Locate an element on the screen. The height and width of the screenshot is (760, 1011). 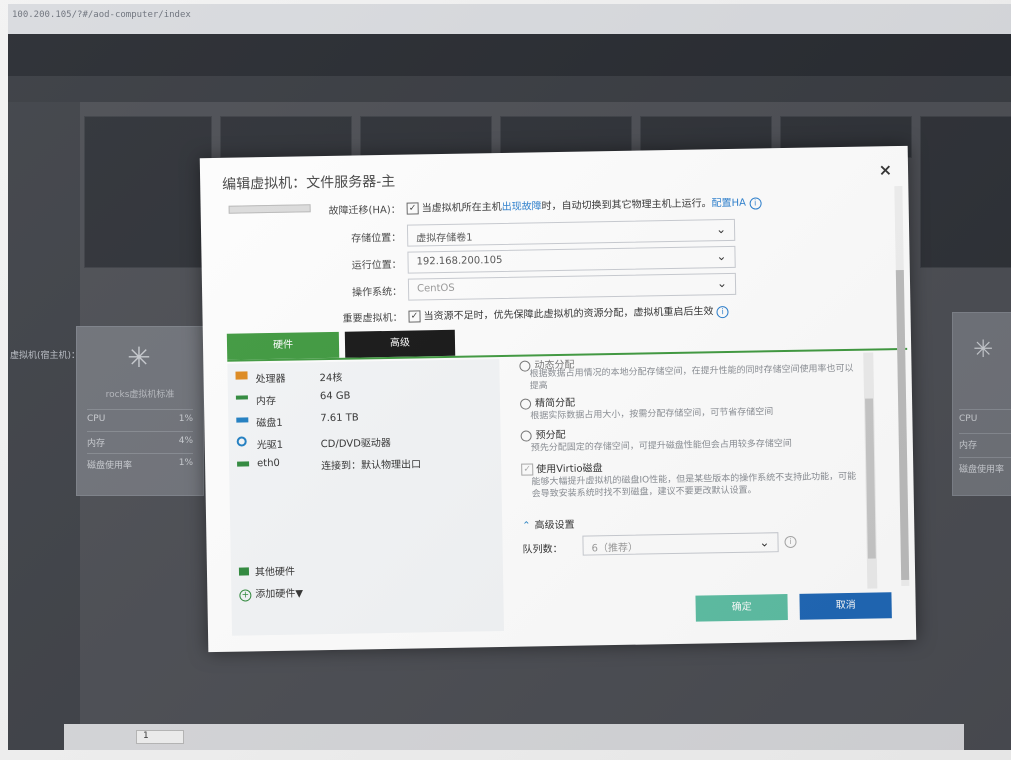
tab-advanced: 高级 is located at coordinates (400, 343).